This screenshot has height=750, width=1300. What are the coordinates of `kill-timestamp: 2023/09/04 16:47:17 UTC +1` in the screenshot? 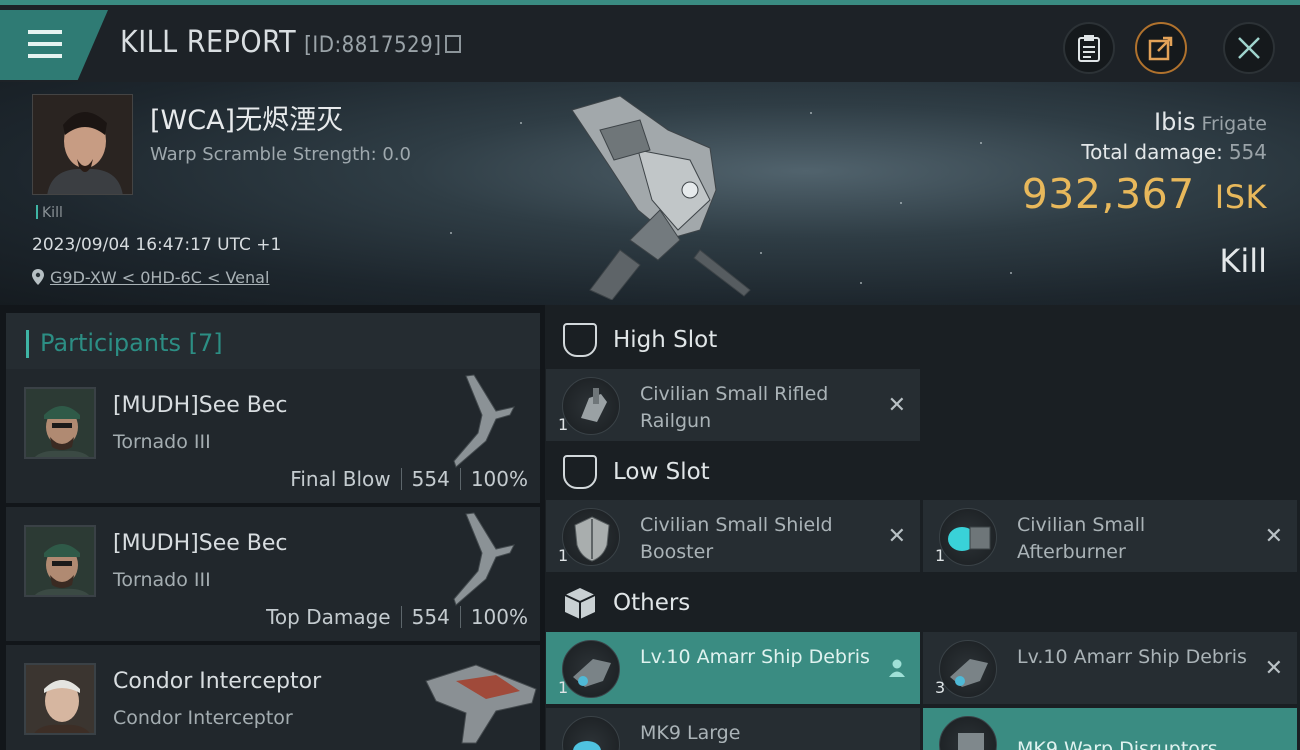 It's located at (157, 245).